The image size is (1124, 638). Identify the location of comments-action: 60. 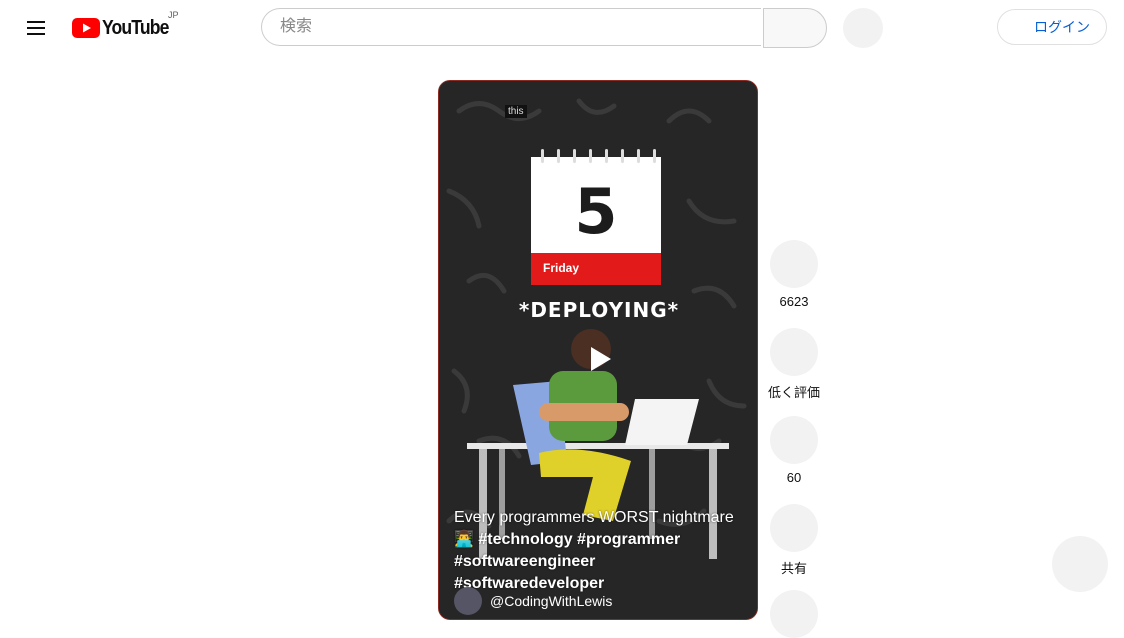
(794, 450).